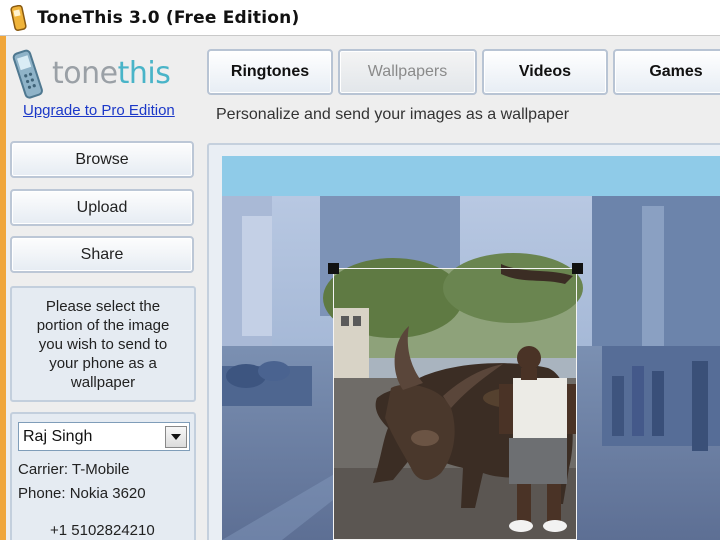 Image resolution: width=720 pixels, height=540 pixels. Describe the element at coordinates (144, 73) in the screenshot. I see `brand-this: this` at that location.